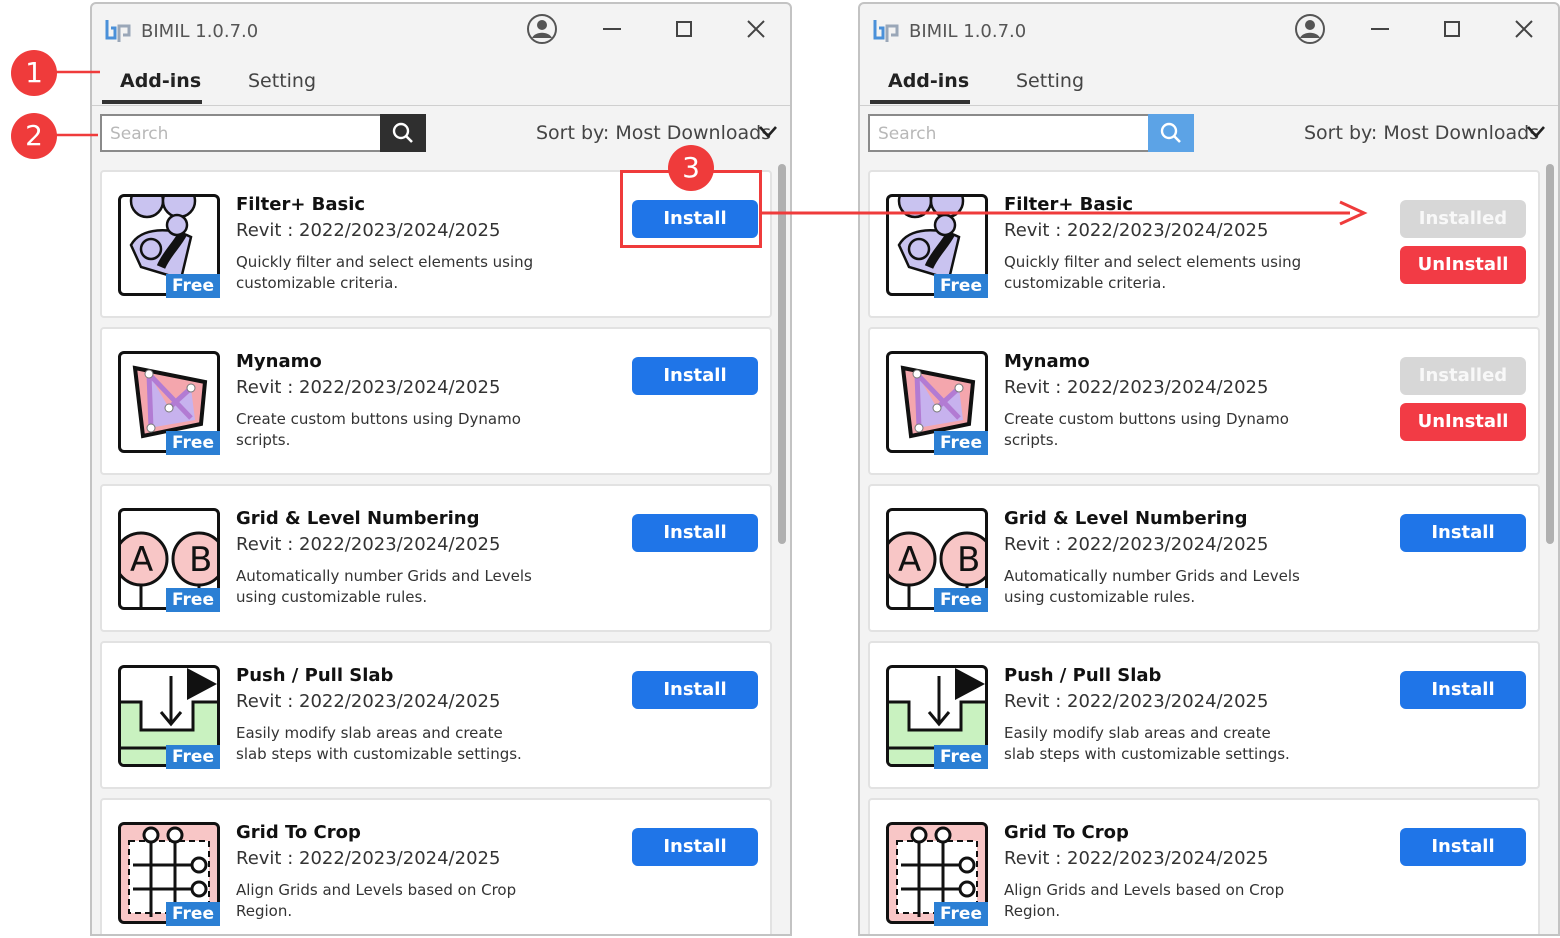 The image size is (1560, 938). I want to click on active-tab-indicator, so click(920, 102).